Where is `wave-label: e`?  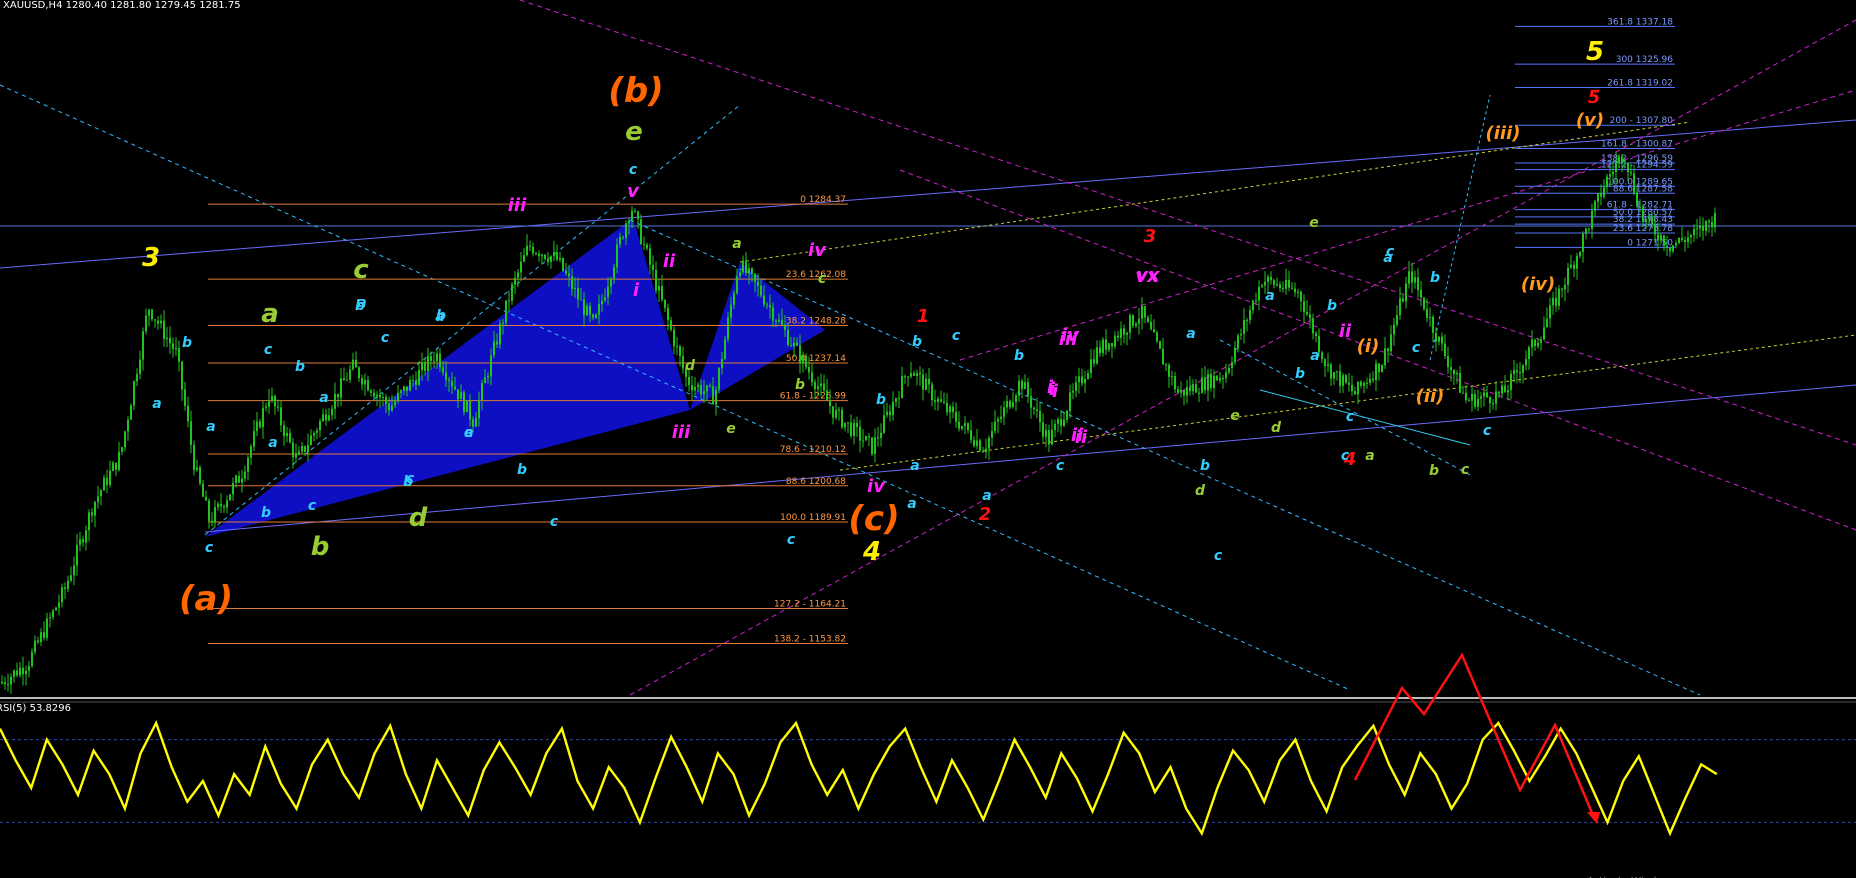
wave-label: e is located at coordinates (1314, 223).